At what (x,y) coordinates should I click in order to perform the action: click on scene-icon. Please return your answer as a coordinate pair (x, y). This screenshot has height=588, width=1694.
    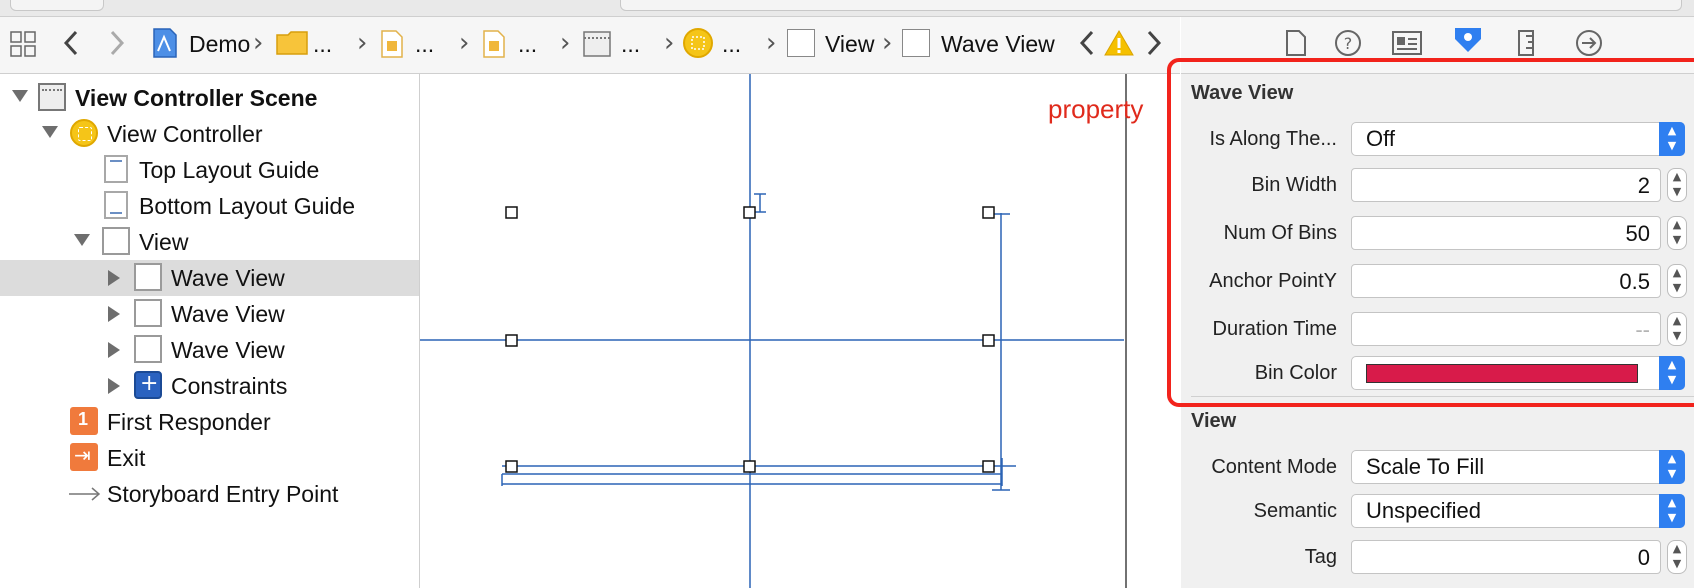
    Looking at the image, I should click on (597, 46).